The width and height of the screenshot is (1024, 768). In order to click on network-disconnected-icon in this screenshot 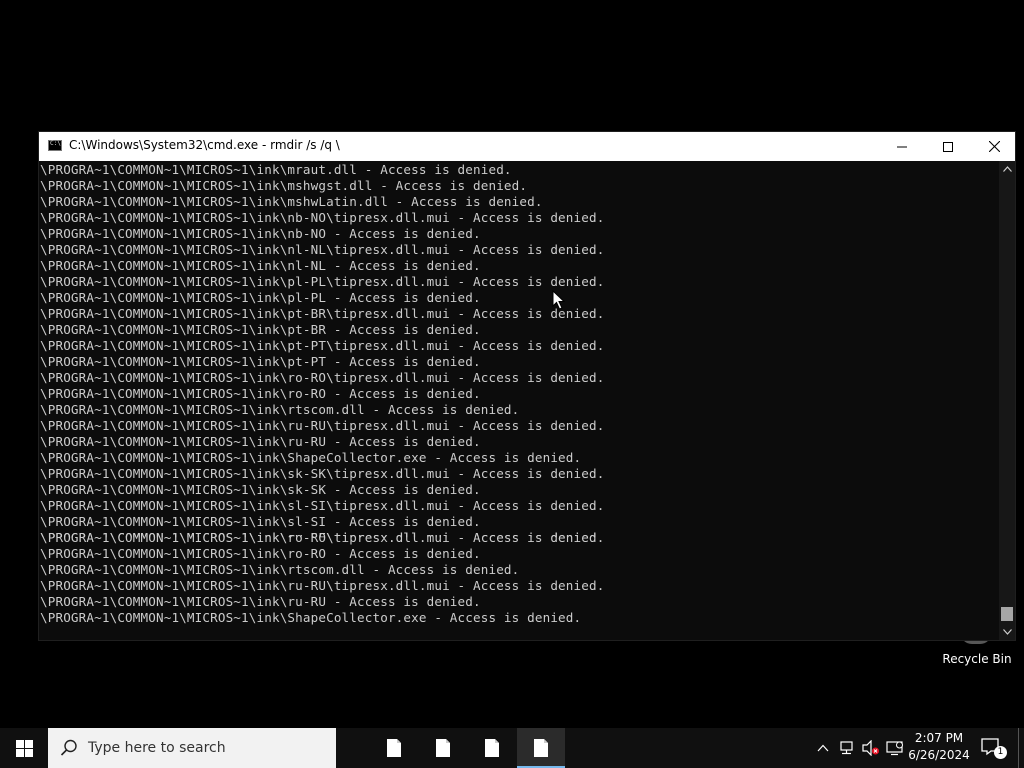, I will do `click(846, 748)`.